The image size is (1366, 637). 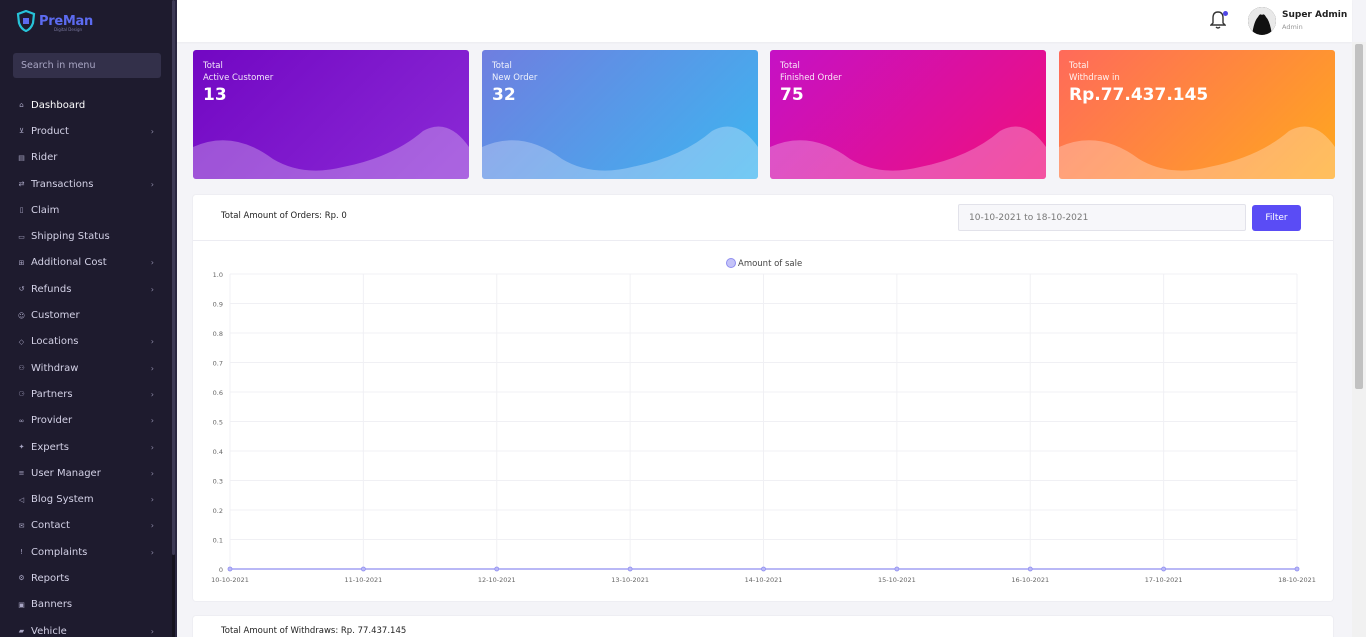 What do you see at coordinates (87, 578) in the screenshot?
I see `sidebar-item-reports: ⚙ Reports` at bounding box center [87, 578].